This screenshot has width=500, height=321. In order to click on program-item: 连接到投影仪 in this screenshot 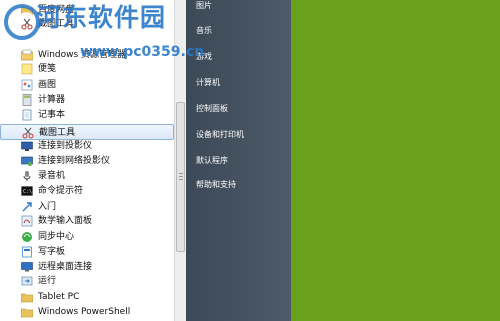, I will do `click(87, 146)`.